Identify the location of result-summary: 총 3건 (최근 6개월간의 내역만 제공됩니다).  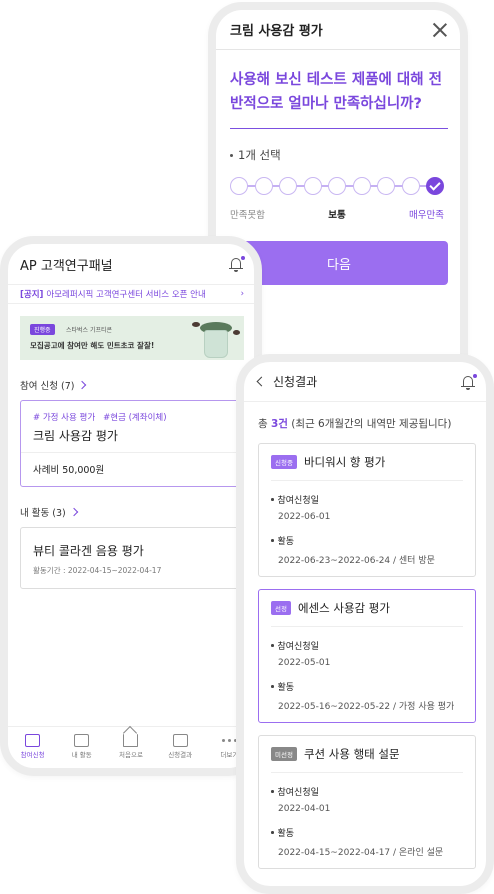
(367, 423).